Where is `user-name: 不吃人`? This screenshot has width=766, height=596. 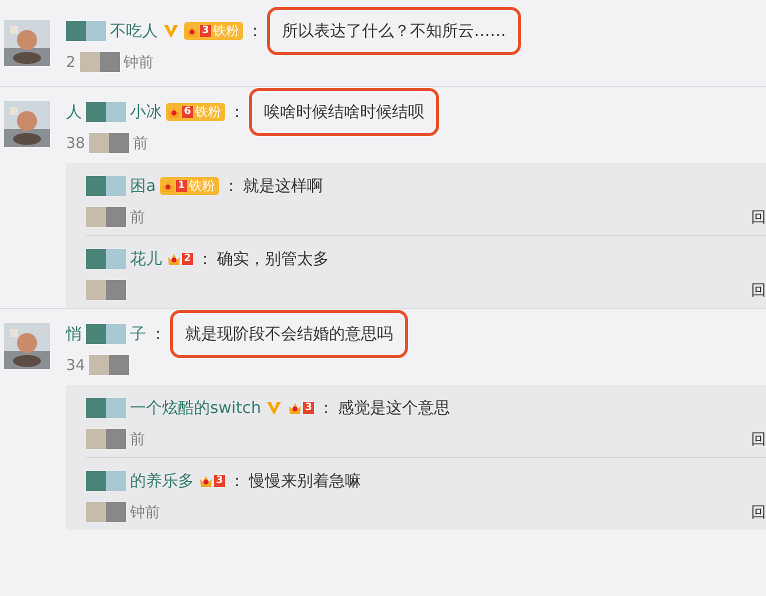
user-name: 不吃人 is located at coordinates (134, 31).